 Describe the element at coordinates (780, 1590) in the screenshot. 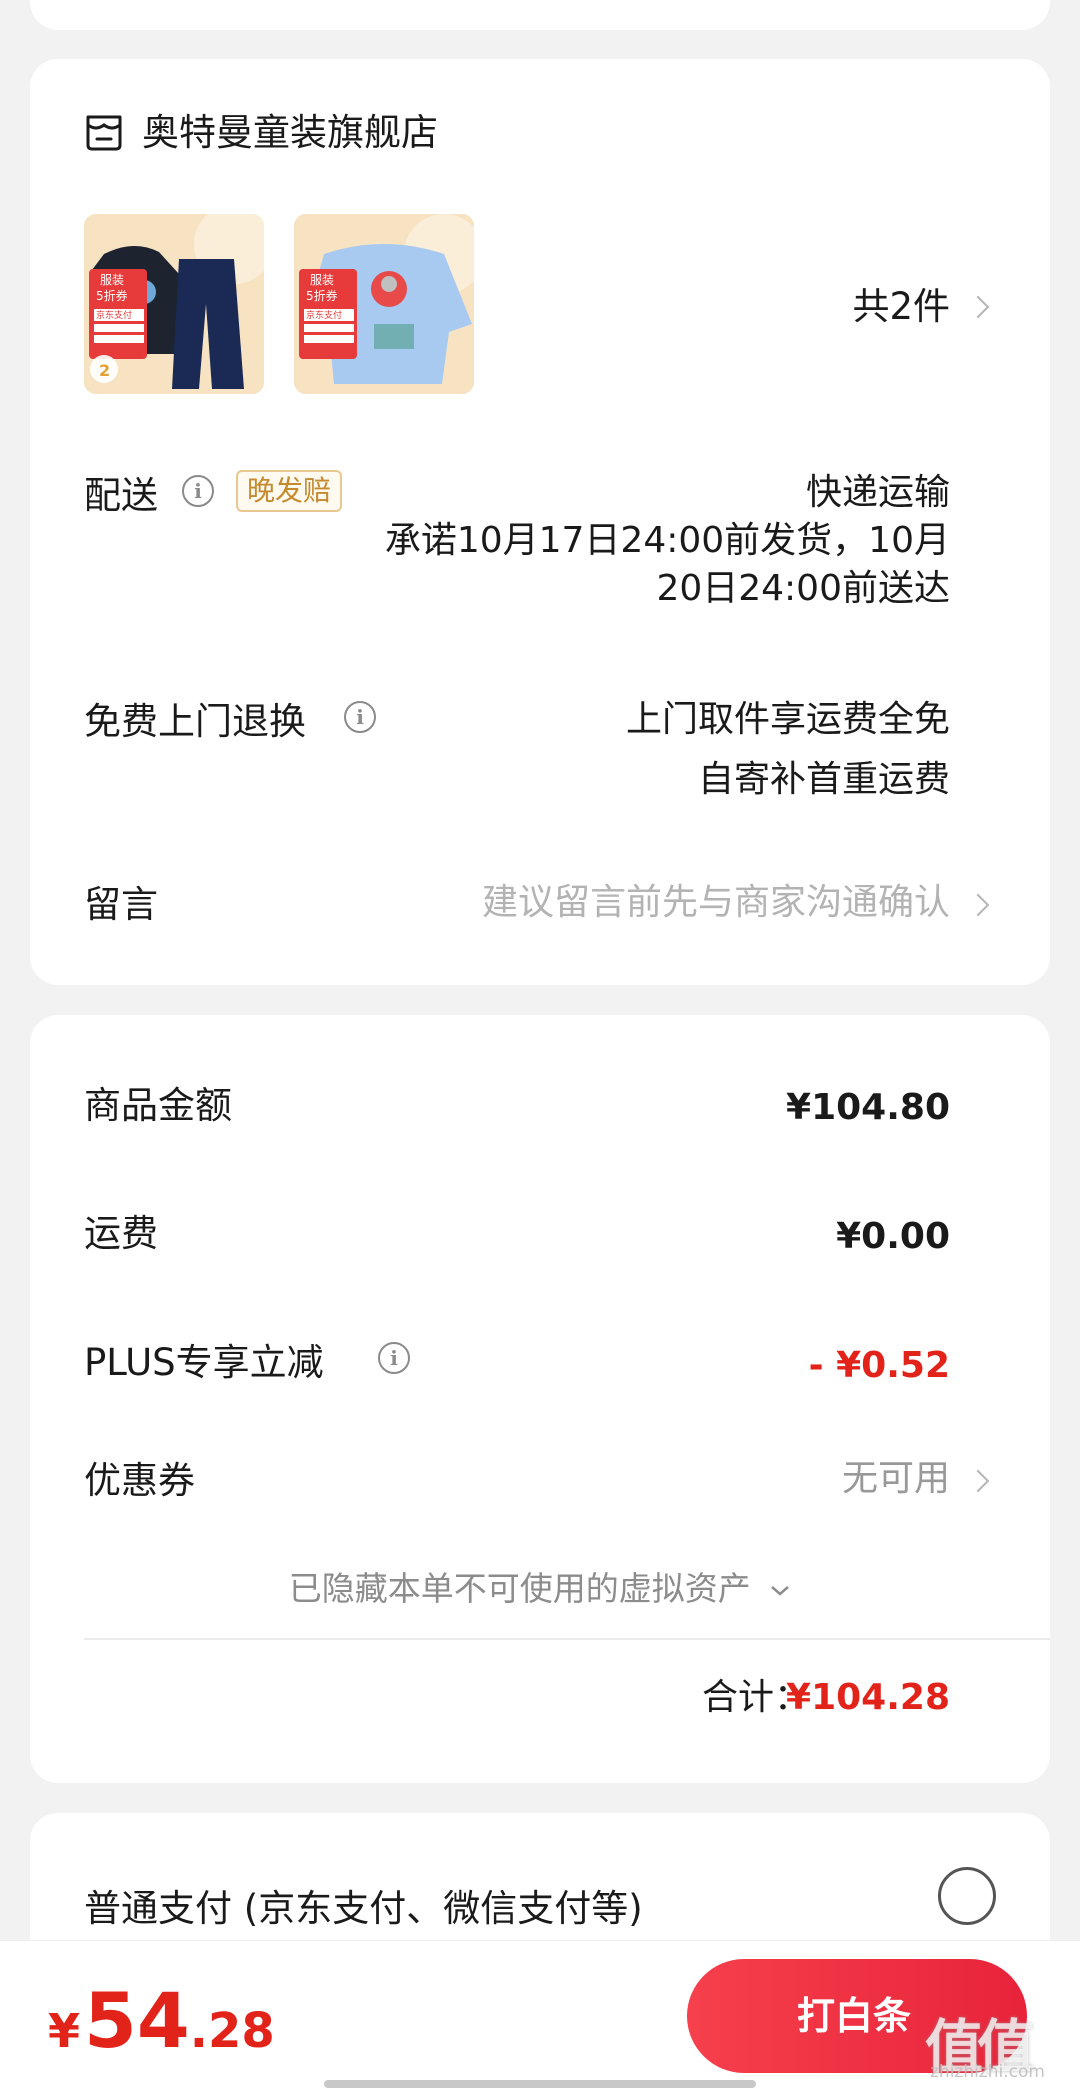

I see `chevron-down-icon` at that location.